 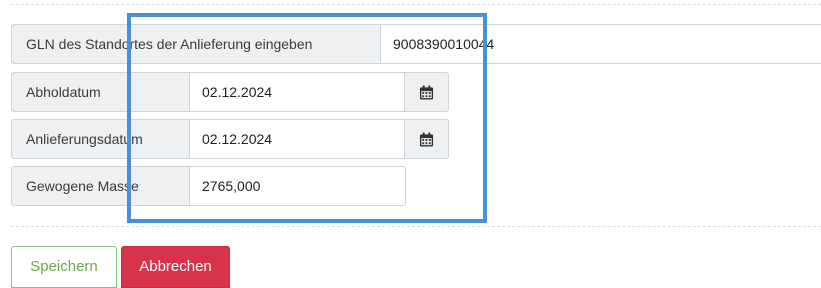 I want to click on delivery-date-picker-button, so click(x=427, y=139).